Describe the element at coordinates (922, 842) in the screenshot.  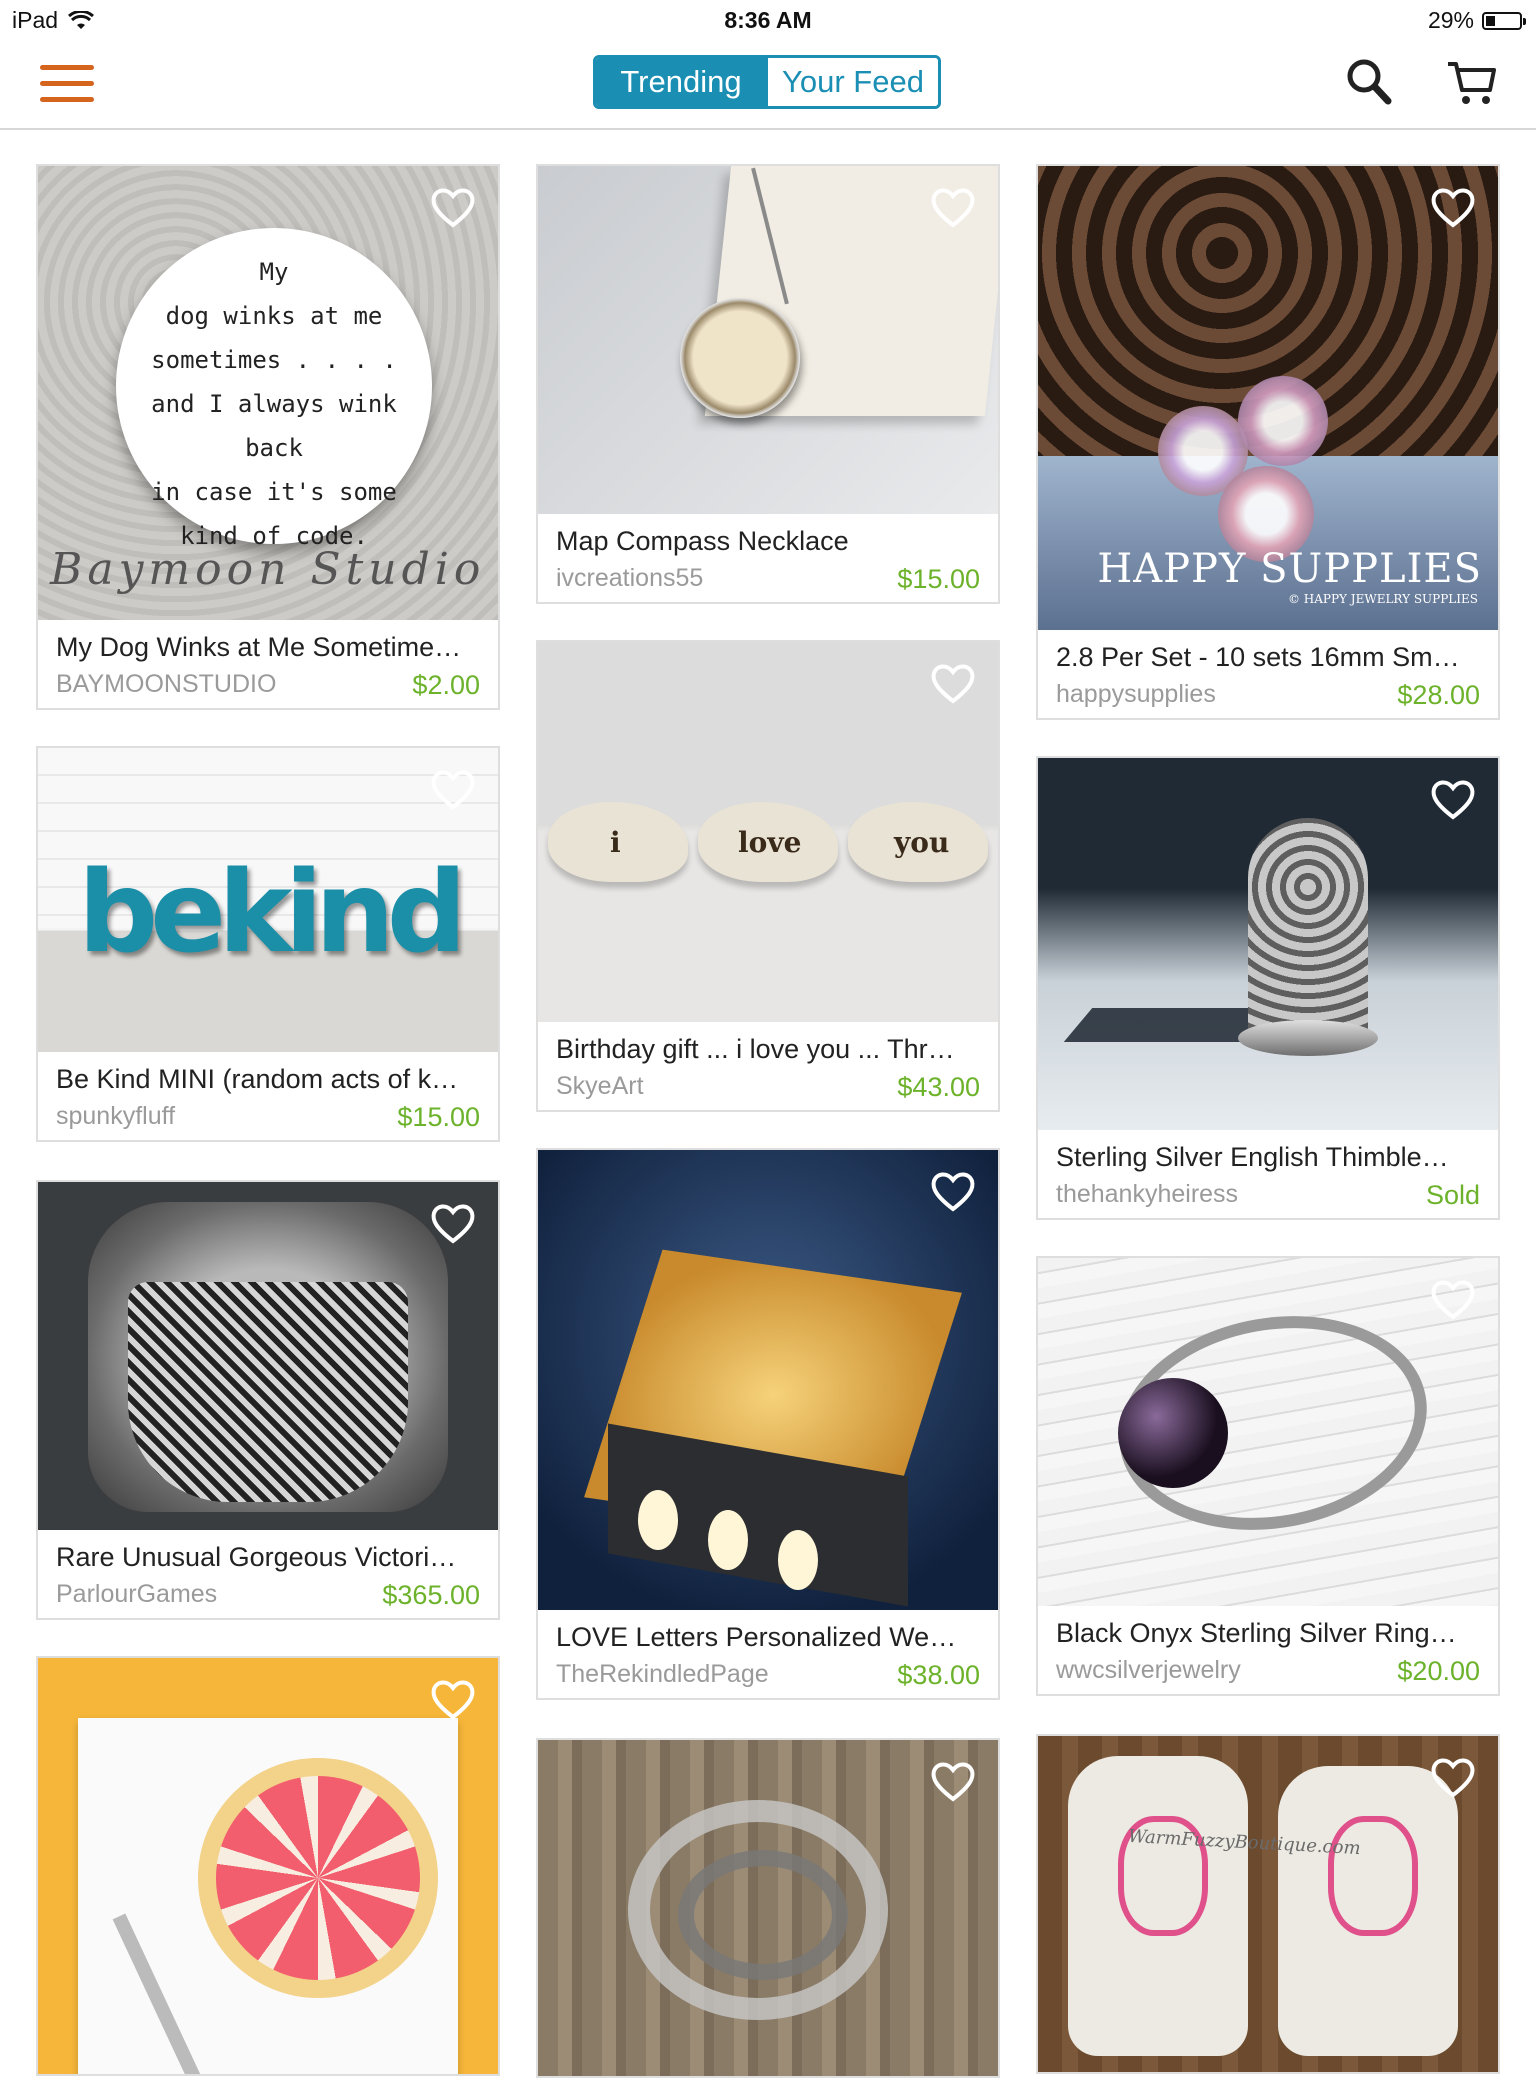
I see `image-text: you` at that location.